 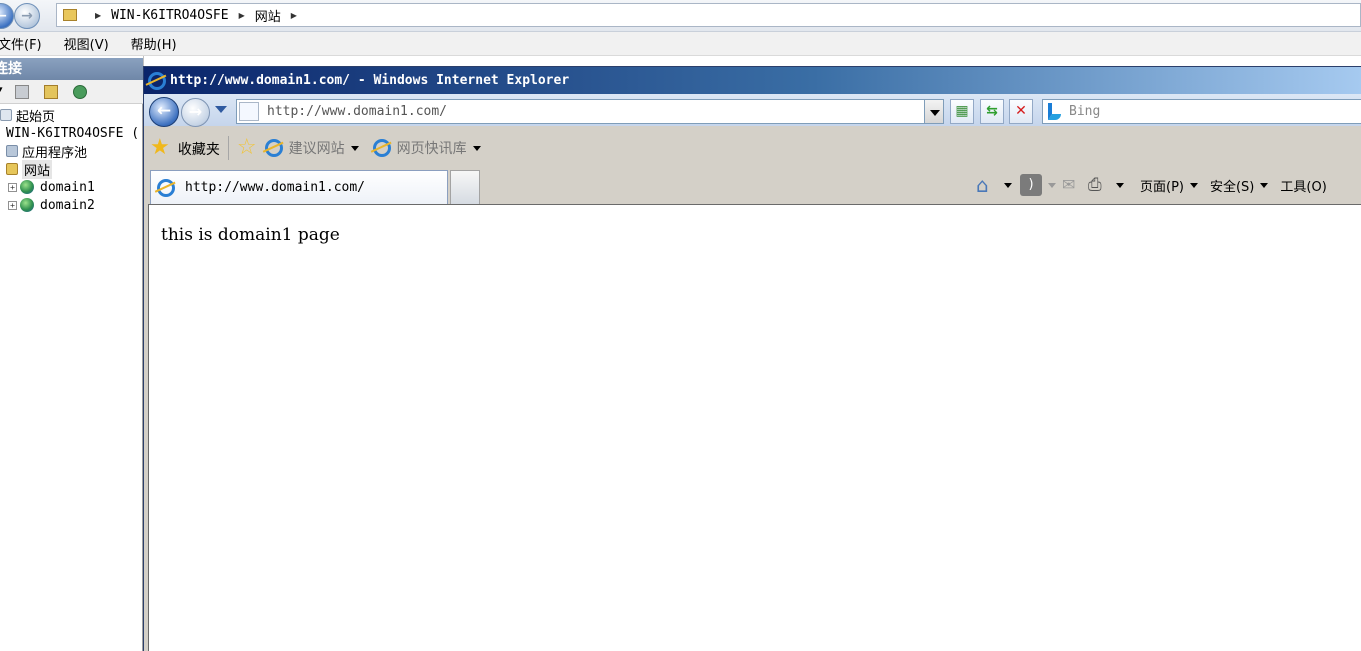 I want to click on tree-item-sites: 网站, so click(x=29, y=169).